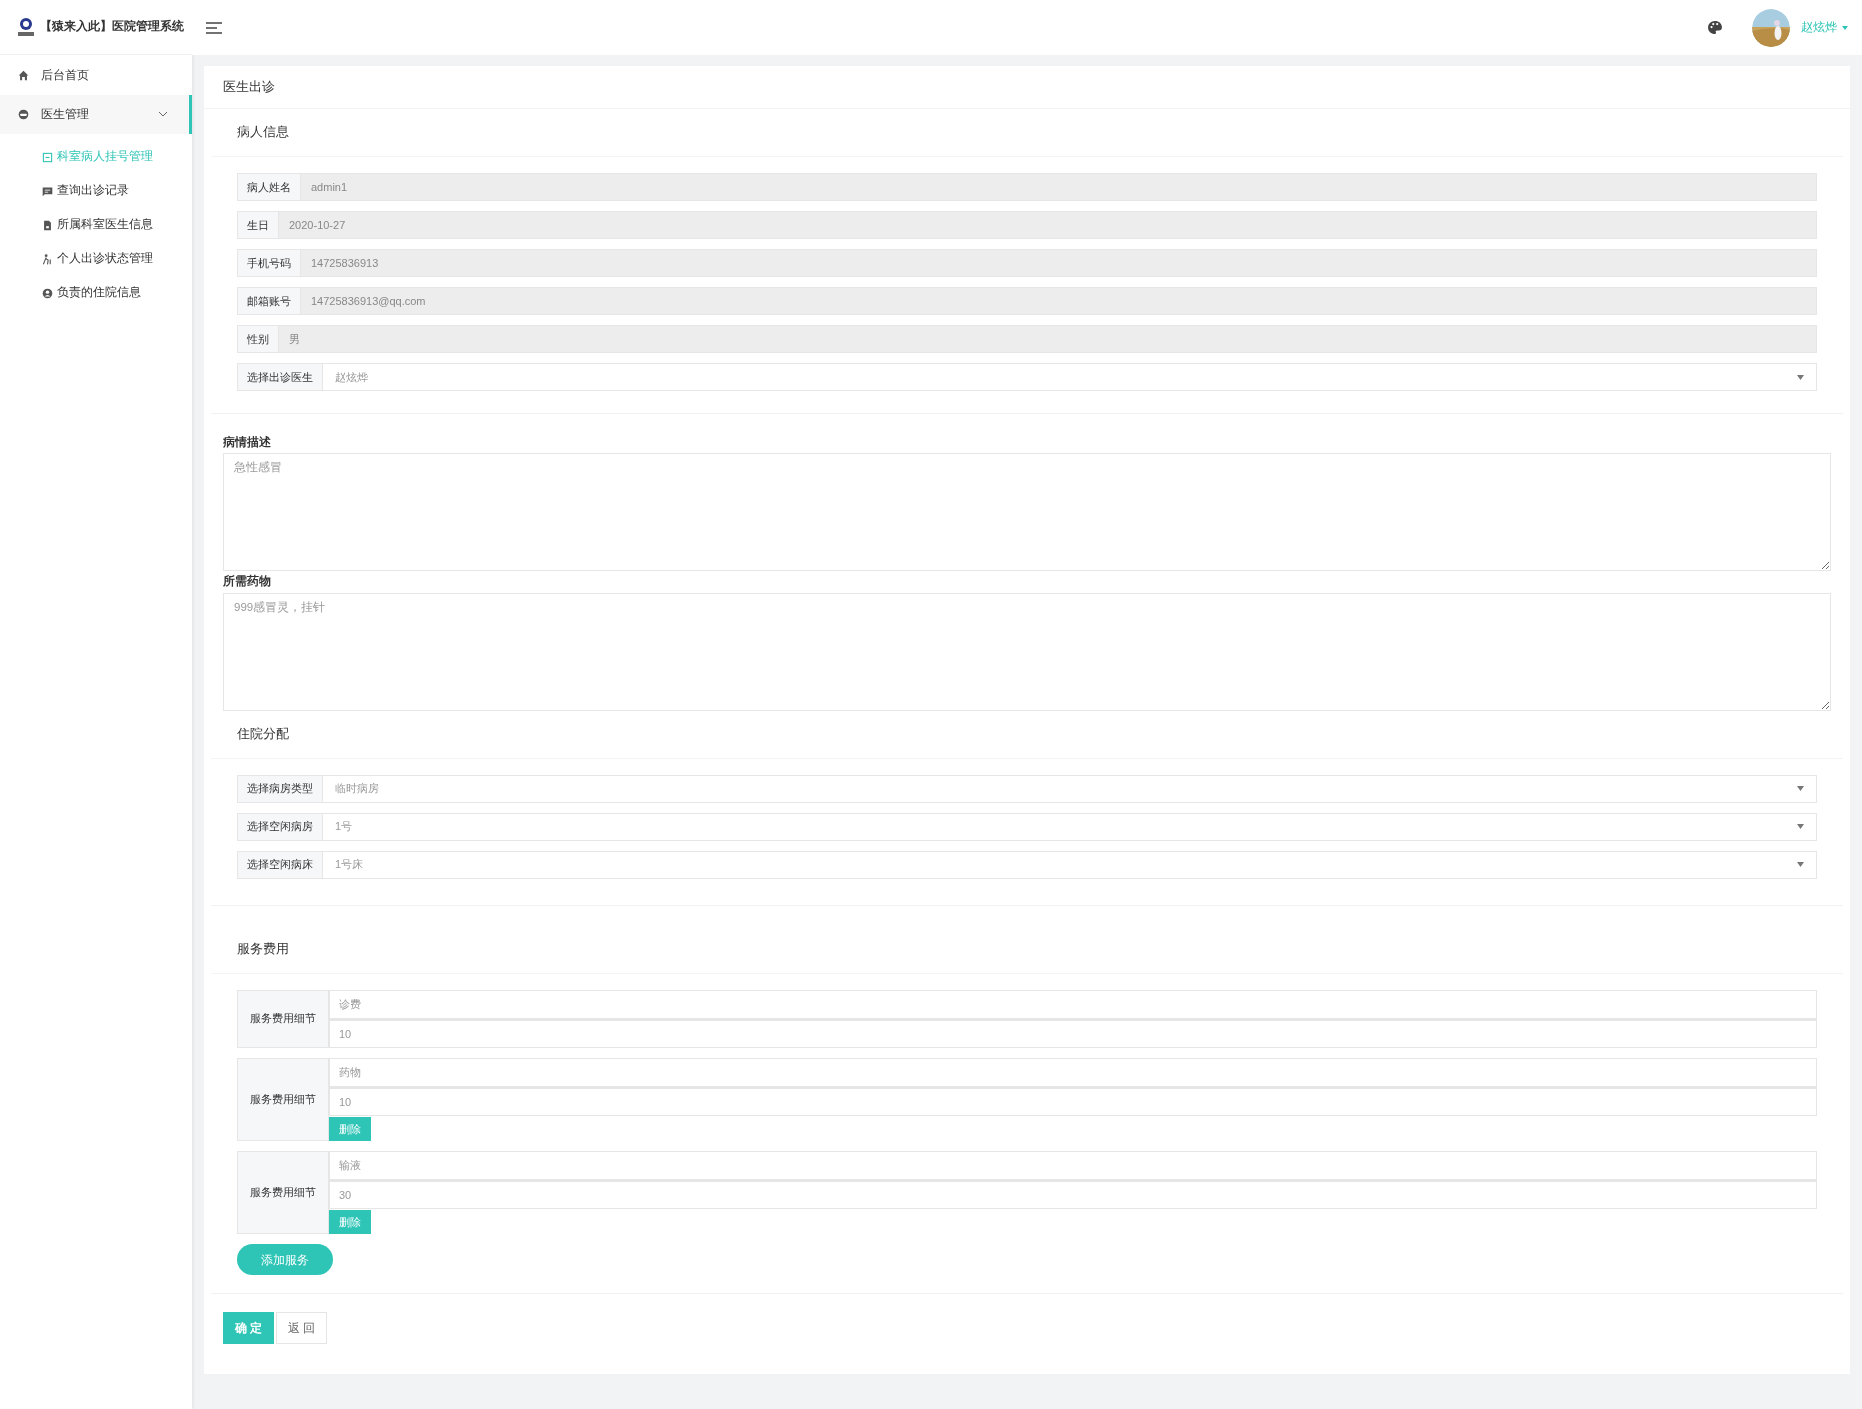 The width and height of the screenshot is (1862, 1409). Describe the element at coordinates (163, 114) in the screenshot. I see `chevron-icon` at that location.